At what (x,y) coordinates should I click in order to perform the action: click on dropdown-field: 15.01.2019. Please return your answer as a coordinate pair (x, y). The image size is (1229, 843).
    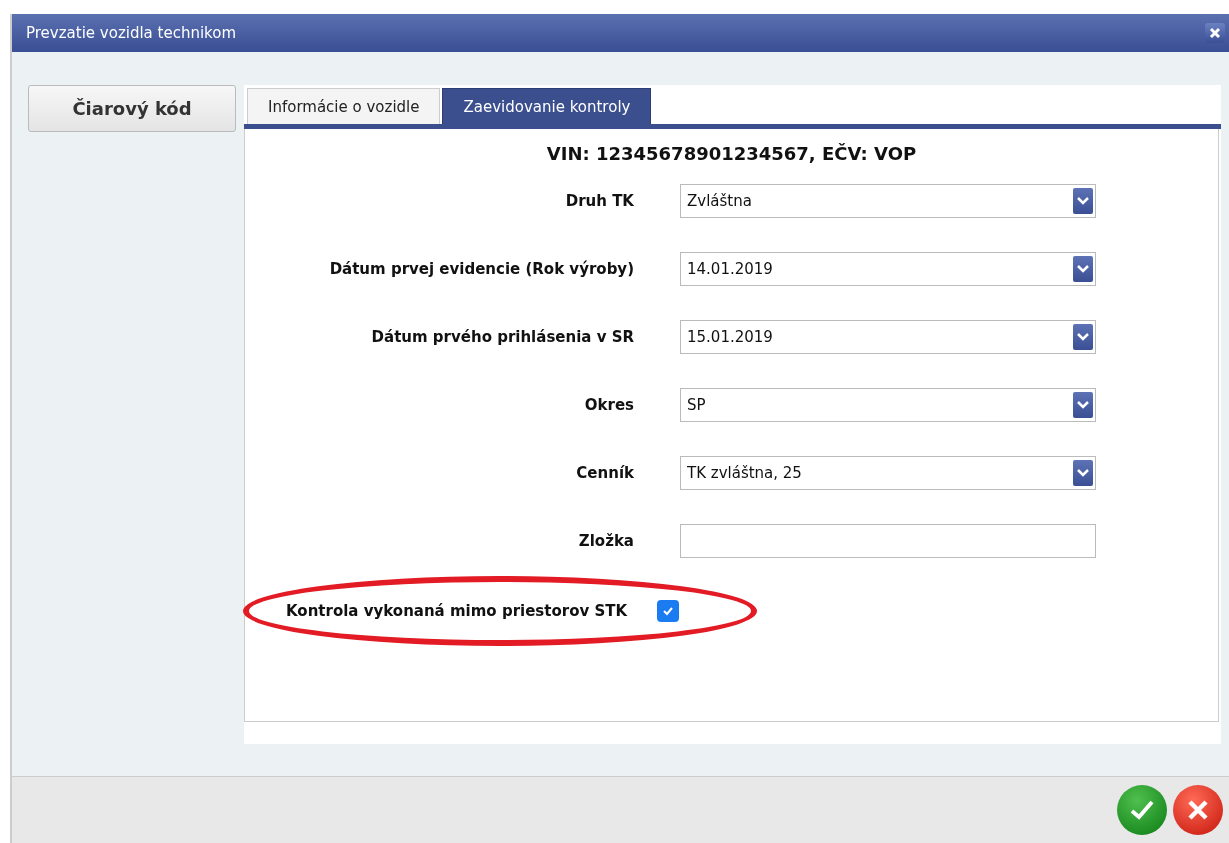
    Looking at the image, I should click on (888, 337).